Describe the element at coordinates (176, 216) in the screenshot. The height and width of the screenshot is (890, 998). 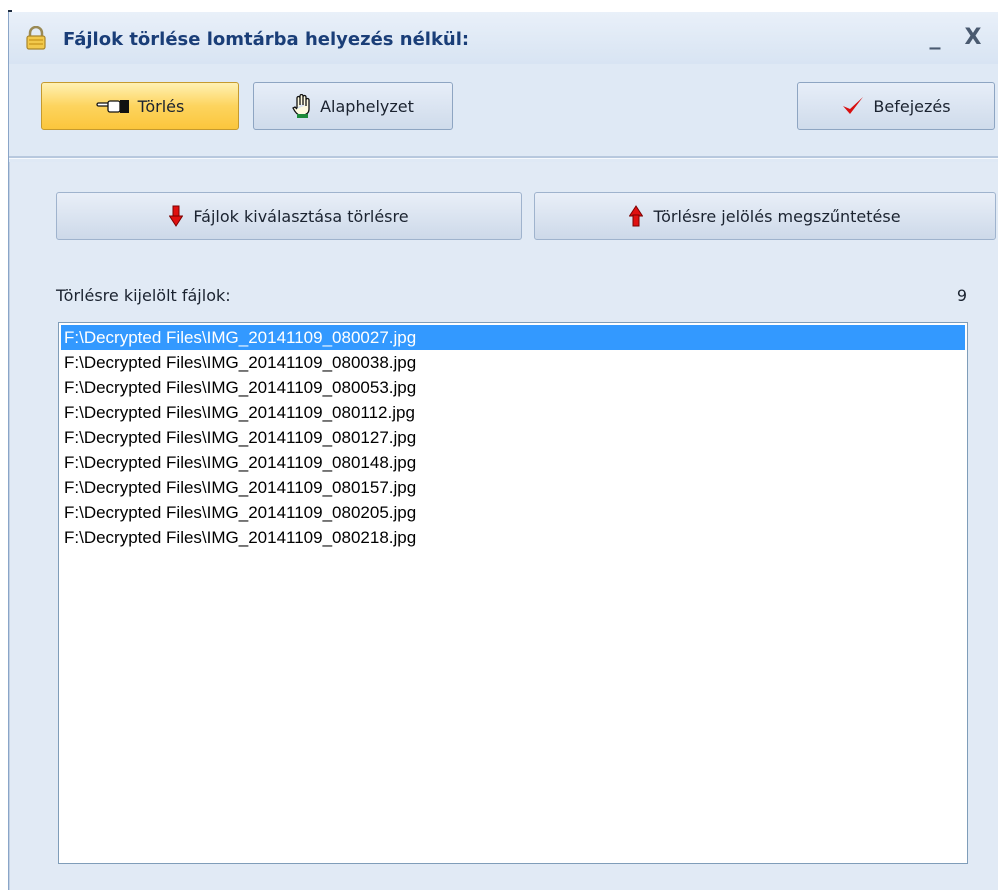
I see `arrow-down-icon` at that location.